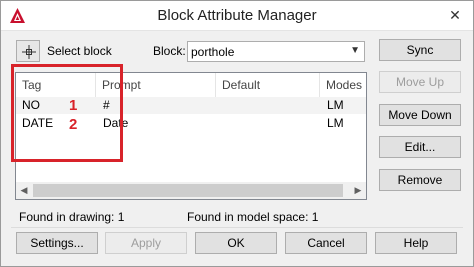 Image resolution: width=474 pixels, height=267 pixels. What do you see at coordinates (420, 115) in the screenshot?
I see `move-down-button: Move Down` at bounding box center [420, 115].